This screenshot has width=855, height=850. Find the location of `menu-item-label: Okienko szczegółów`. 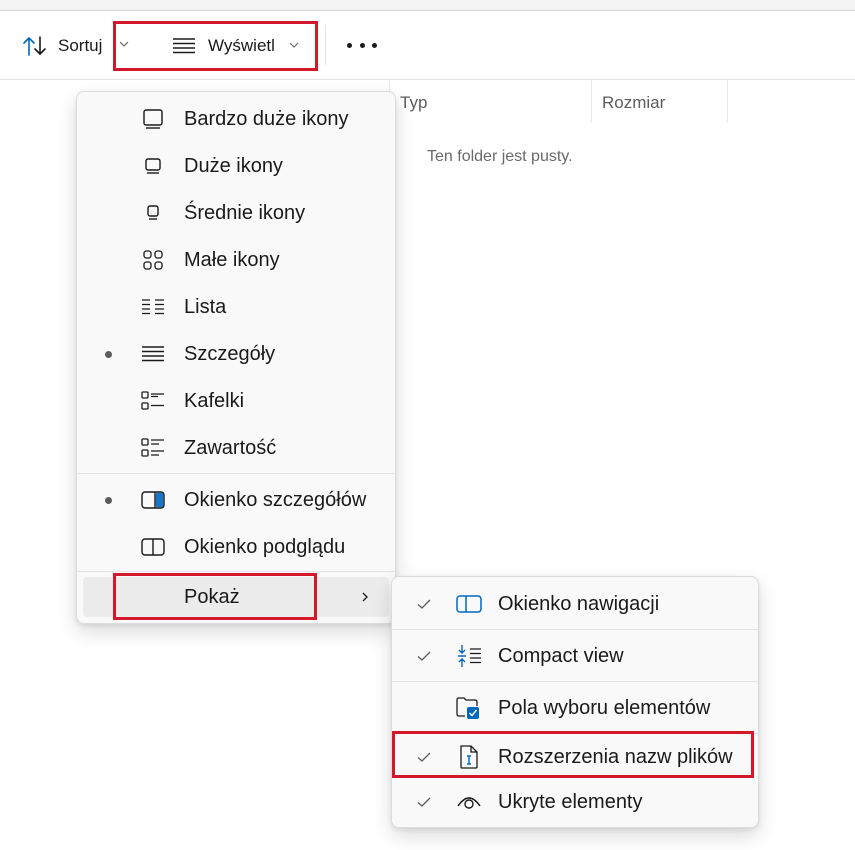

menu-item-label: Okienko szczegółów is located at coordinates (275, 499).